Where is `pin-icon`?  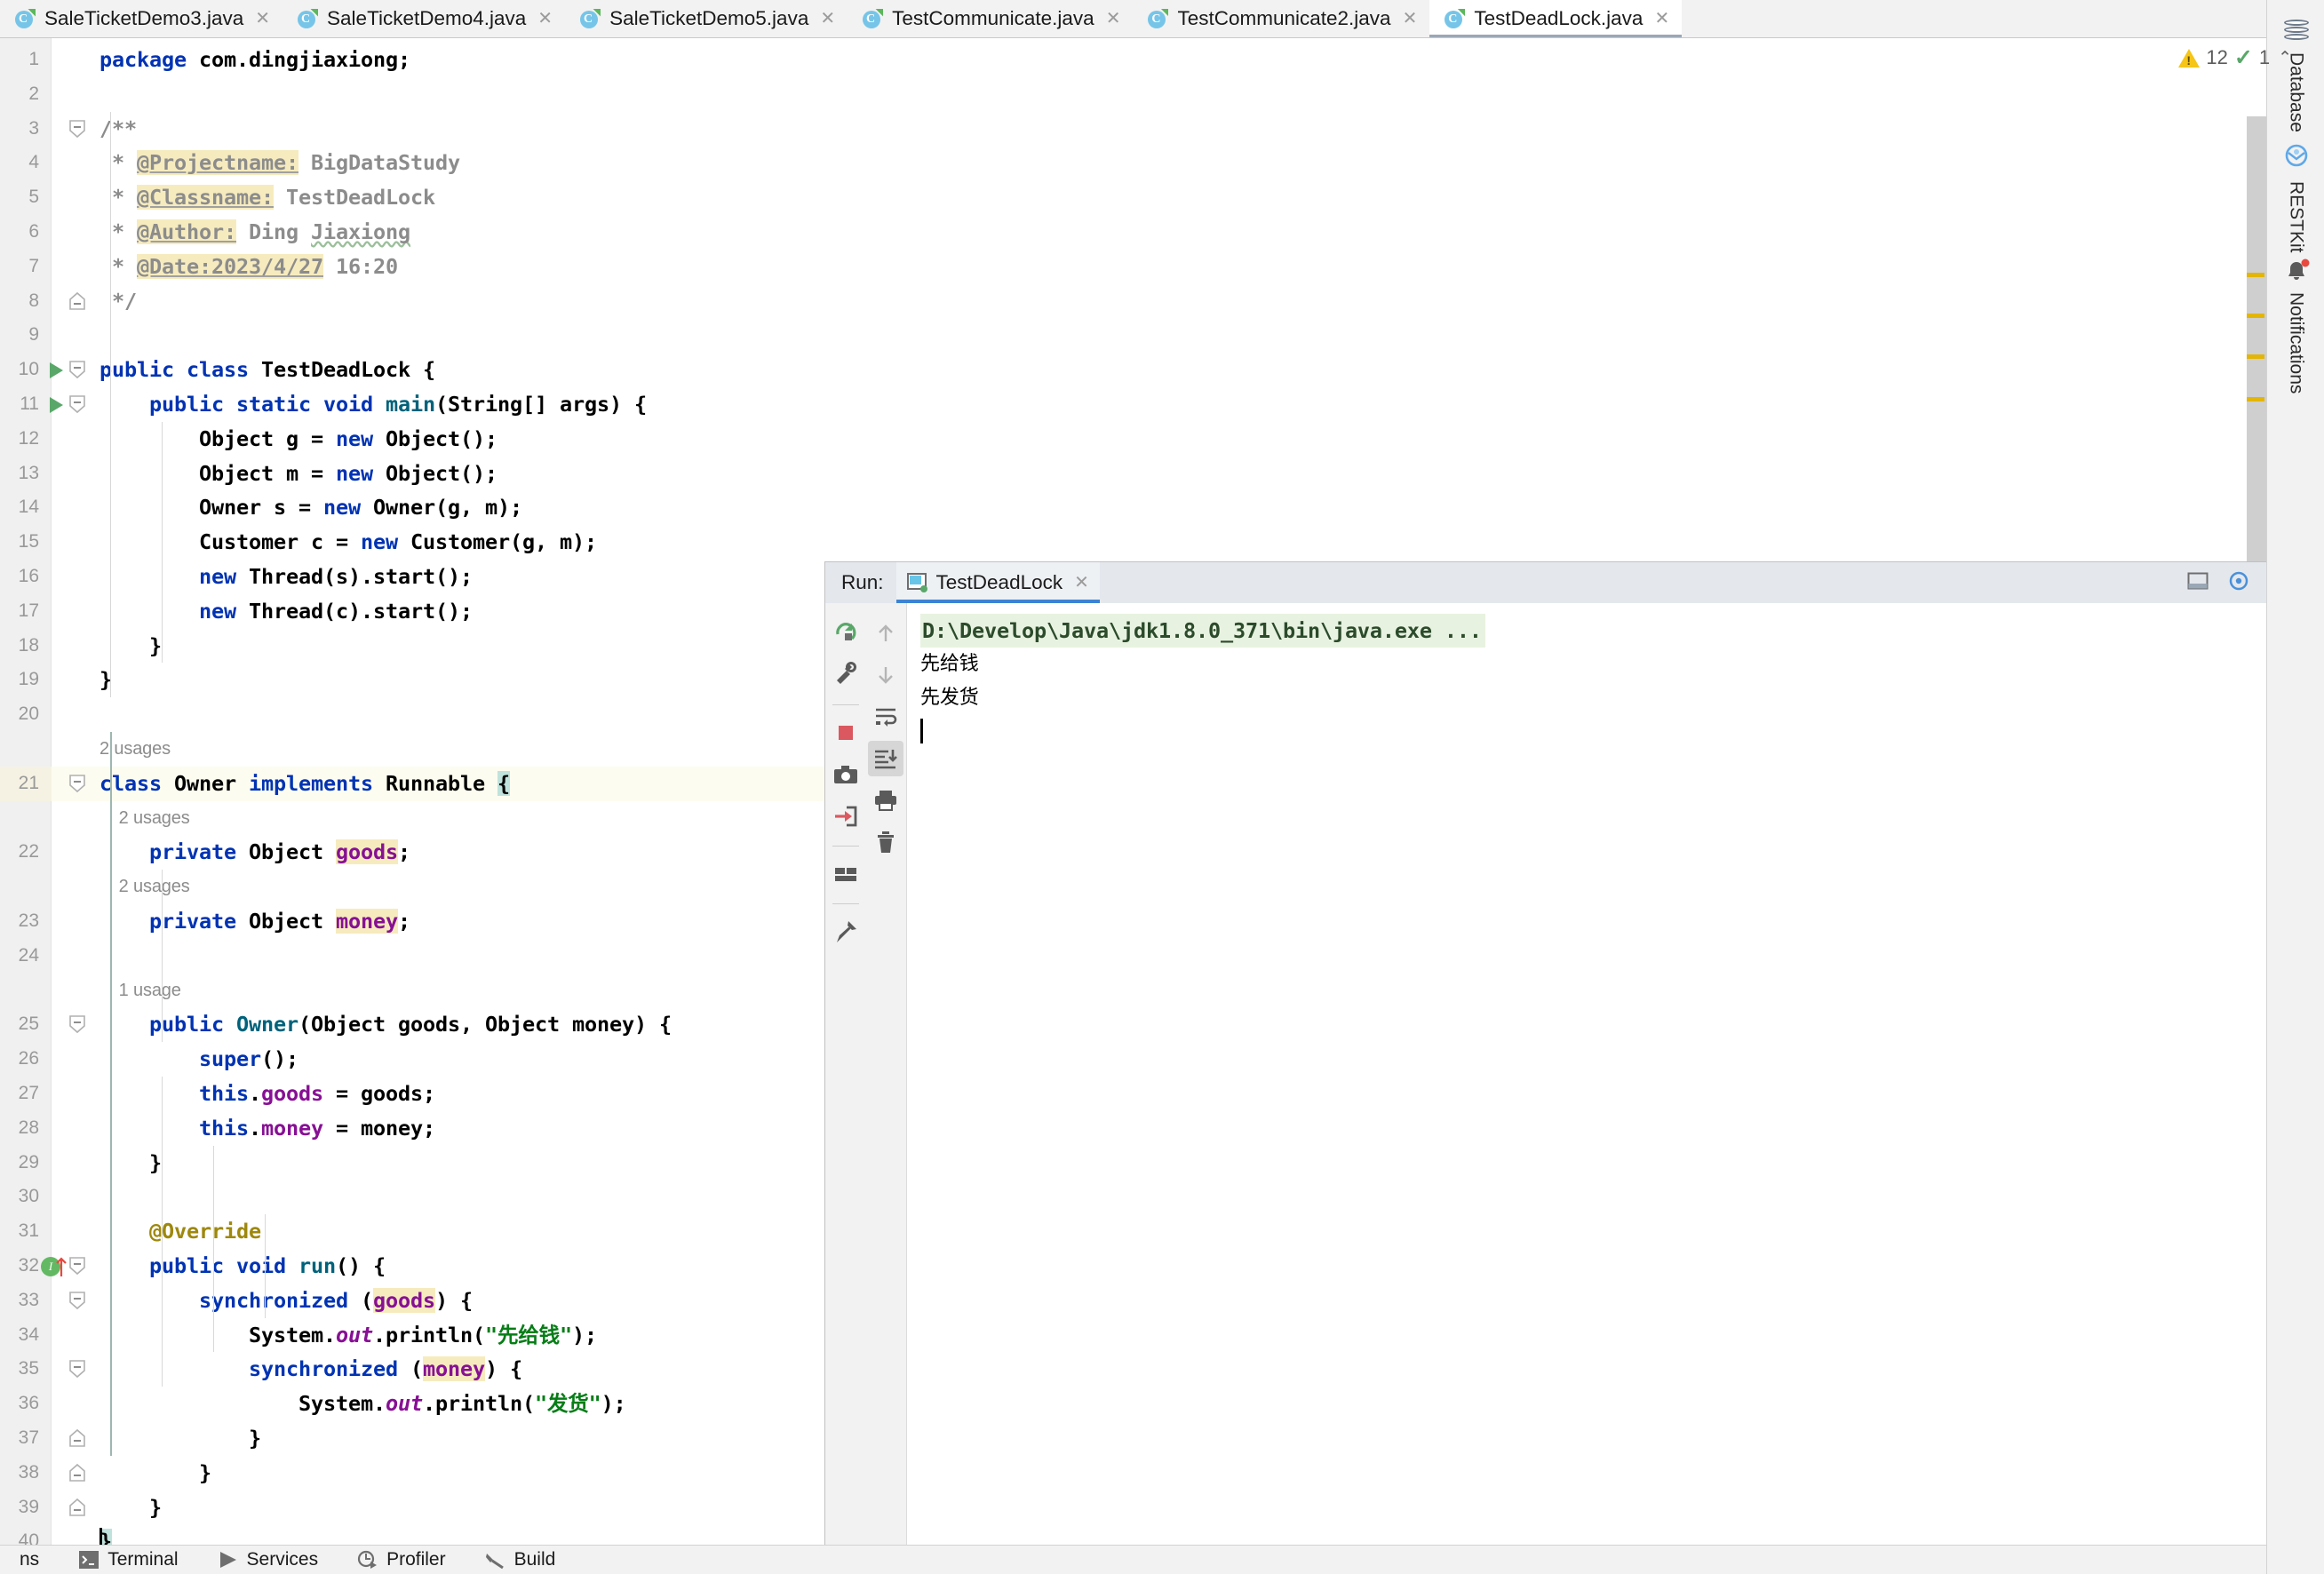
pin-icon is located at coordinates (846, 932).